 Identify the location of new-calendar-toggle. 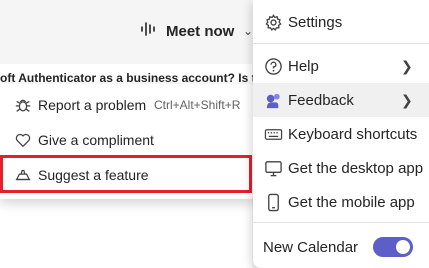
(393, 247).